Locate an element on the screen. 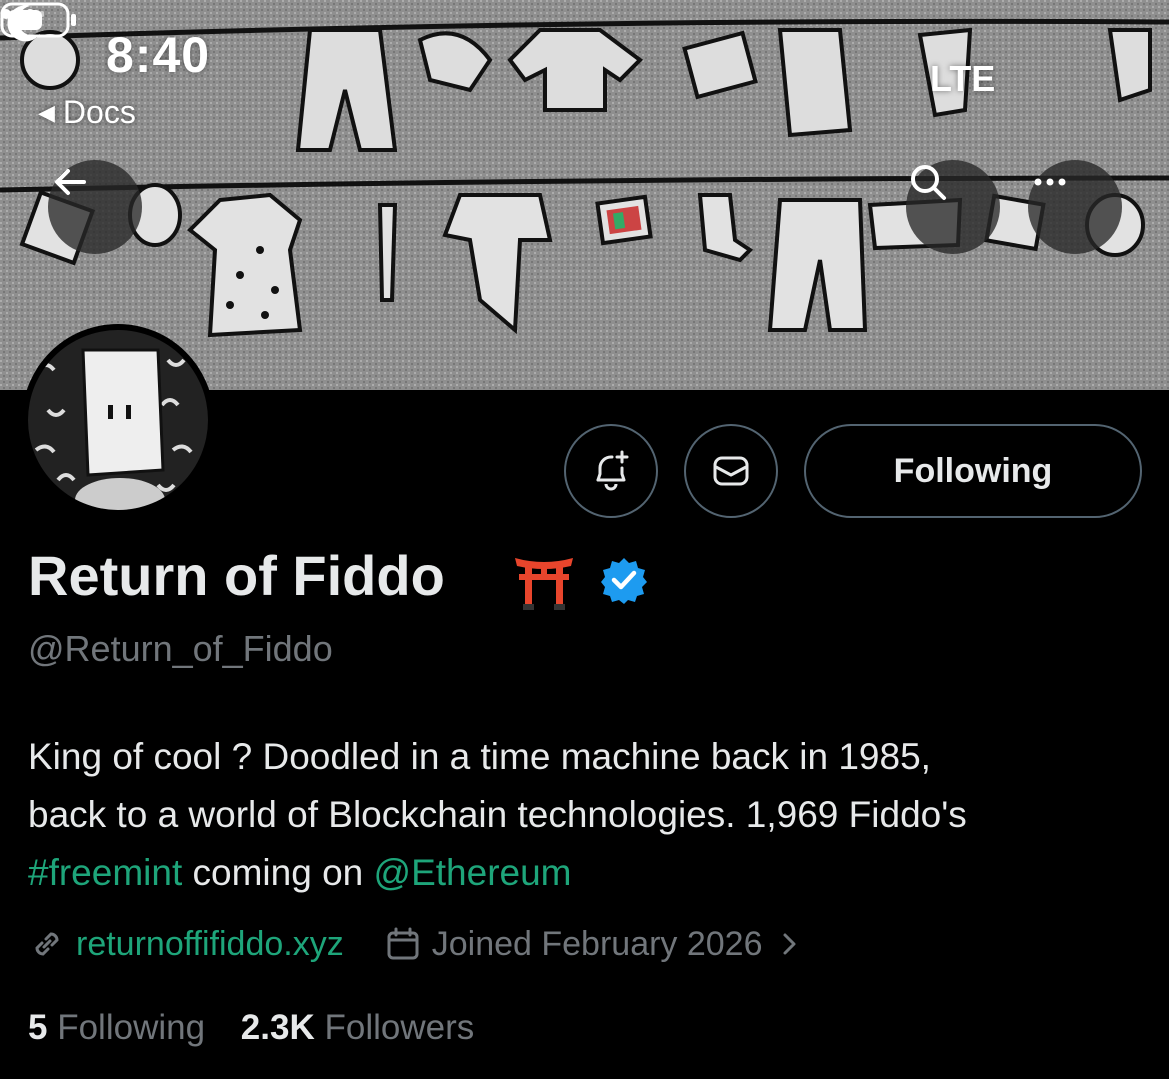 This screenshot has width=1169, height=1079. more-icon is located at coordinates (1050, 182).